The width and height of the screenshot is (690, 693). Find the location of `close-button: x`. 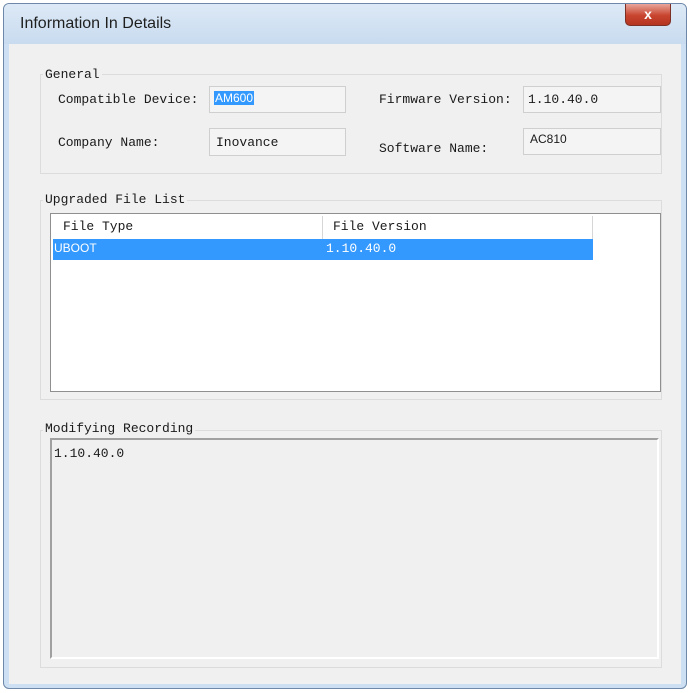

close-button: x is located at coordinates (648, 15).